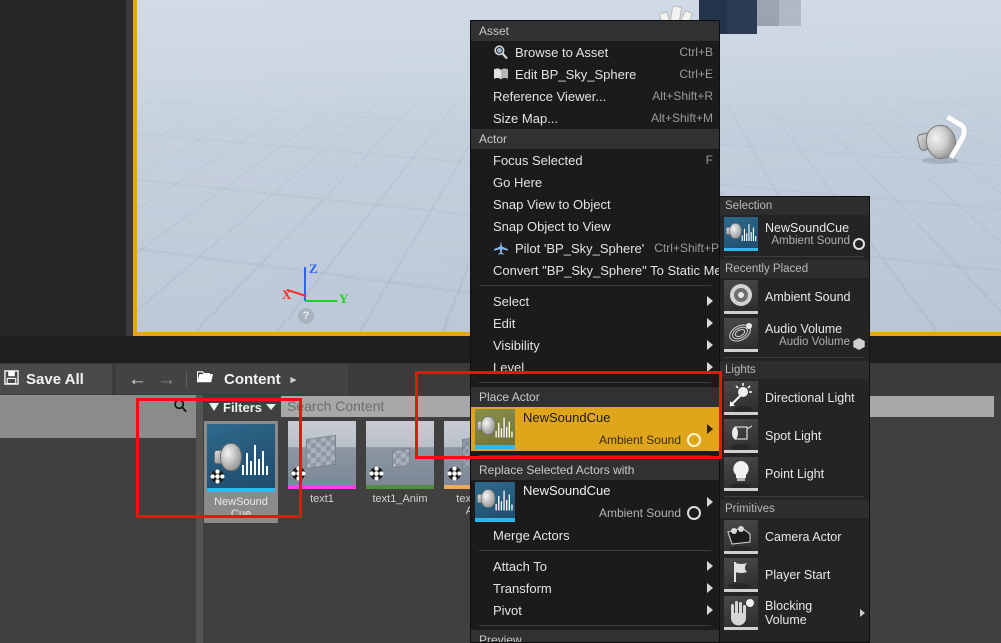 This screenshot has height=643, width=1001. What do you see at coordinates (552, 226) in the screenshot?
I see `menu-item-label: Snap Object to View` at bounding box center [552, 226].